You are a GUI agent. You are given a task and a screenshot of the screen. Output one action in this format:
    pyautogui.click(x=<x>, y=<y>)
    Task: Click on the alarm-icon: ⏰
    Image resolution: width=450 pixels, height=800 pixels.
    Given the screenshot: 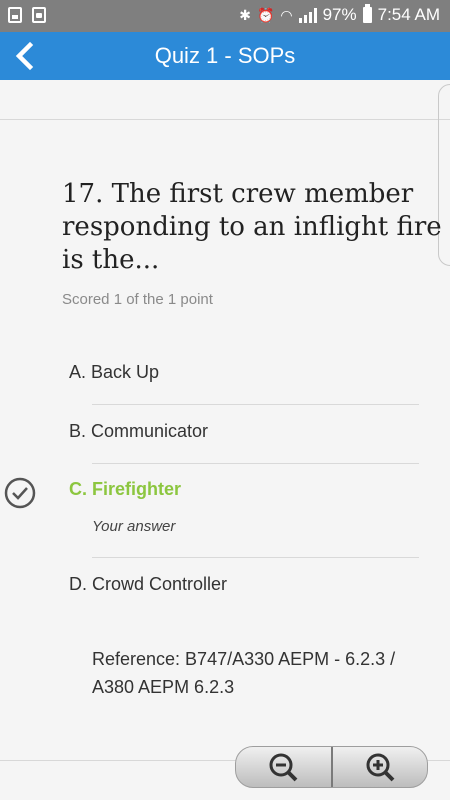 What is the action you would take?
    pyautogui.click(x=265, y=14)
    